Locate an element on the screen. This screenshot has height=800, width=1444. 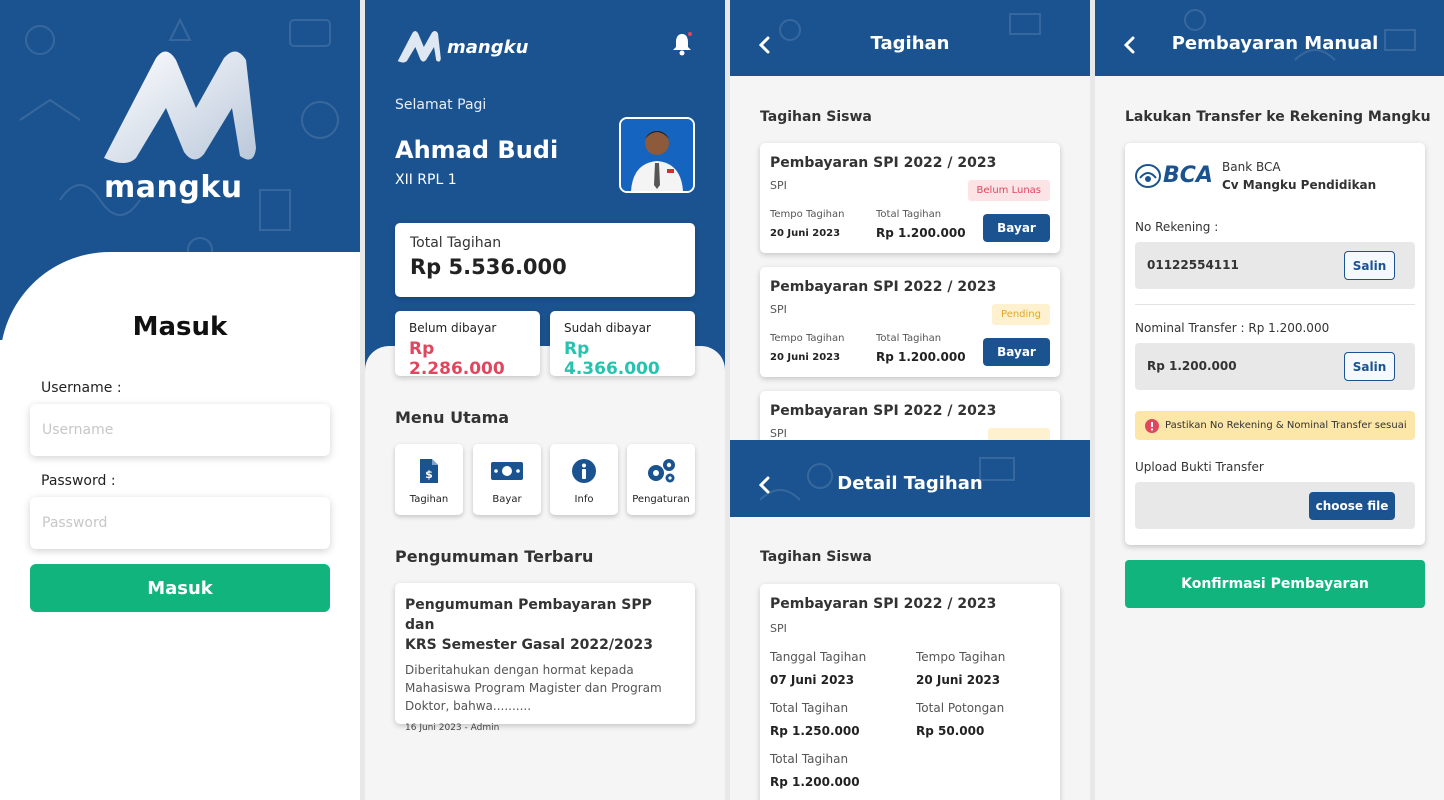
greeting-text: Selamat Pagi is located at coordinates (441, 105).